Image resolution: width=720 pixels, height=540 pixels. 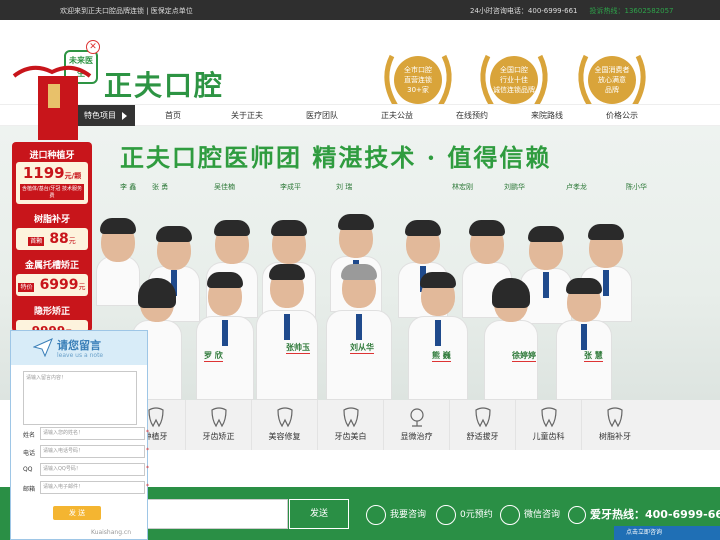 I want to click on doctor-name: 卢孝龙, so click(x=576, y=187).